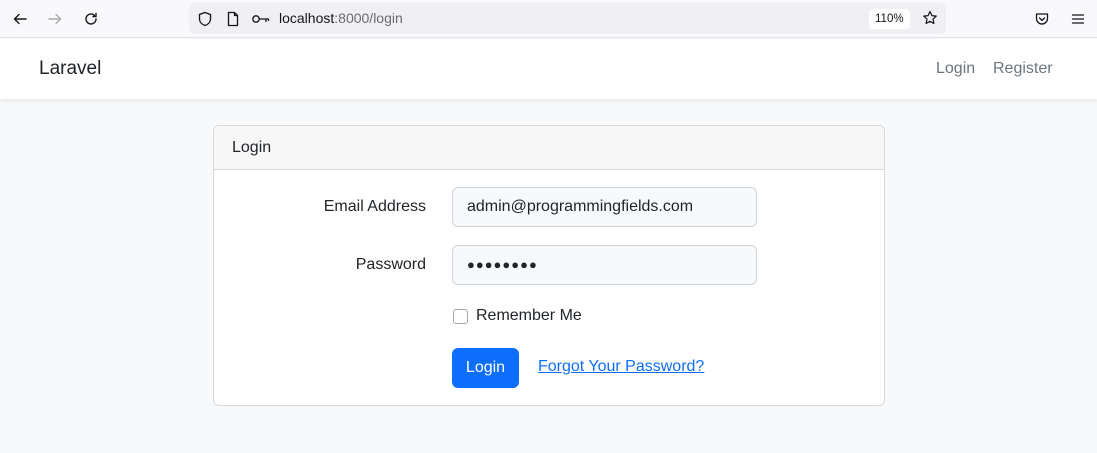 This screenshot has height=453, width=1097. Describe the element at coordinates (1078, 19) in the screenshot. I see `menu-icon` at that location.